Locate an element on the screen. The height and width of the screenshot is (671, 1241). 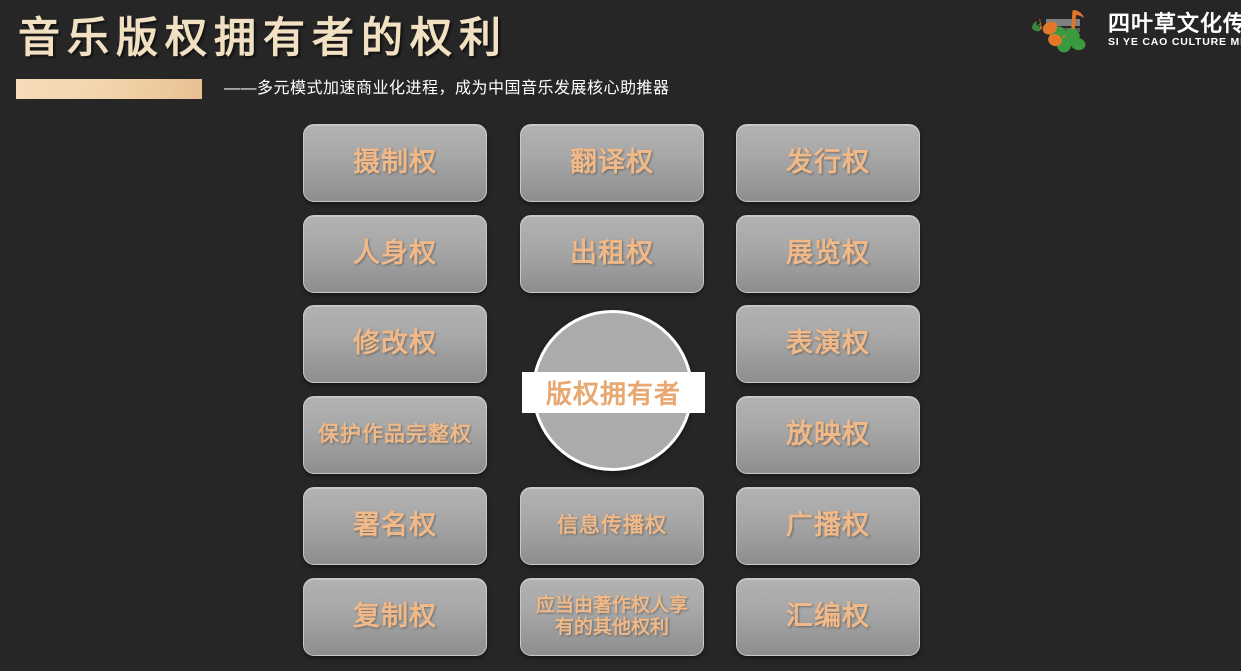
tile-fu-zhi-quan: 复制权 is located at coordinates (395, 617).